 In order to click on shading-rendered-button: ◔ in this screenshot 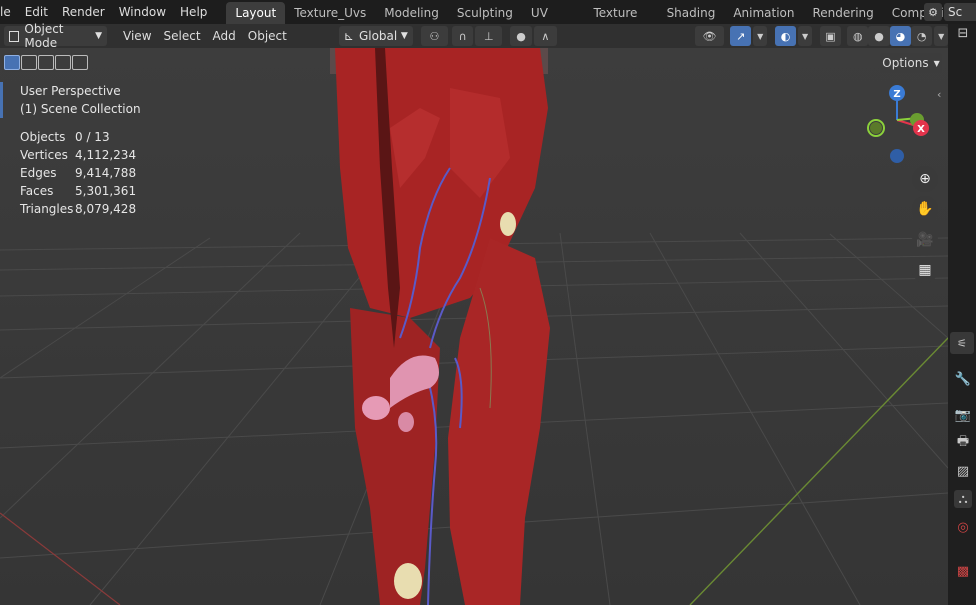, I will do `click(922, 36)`.